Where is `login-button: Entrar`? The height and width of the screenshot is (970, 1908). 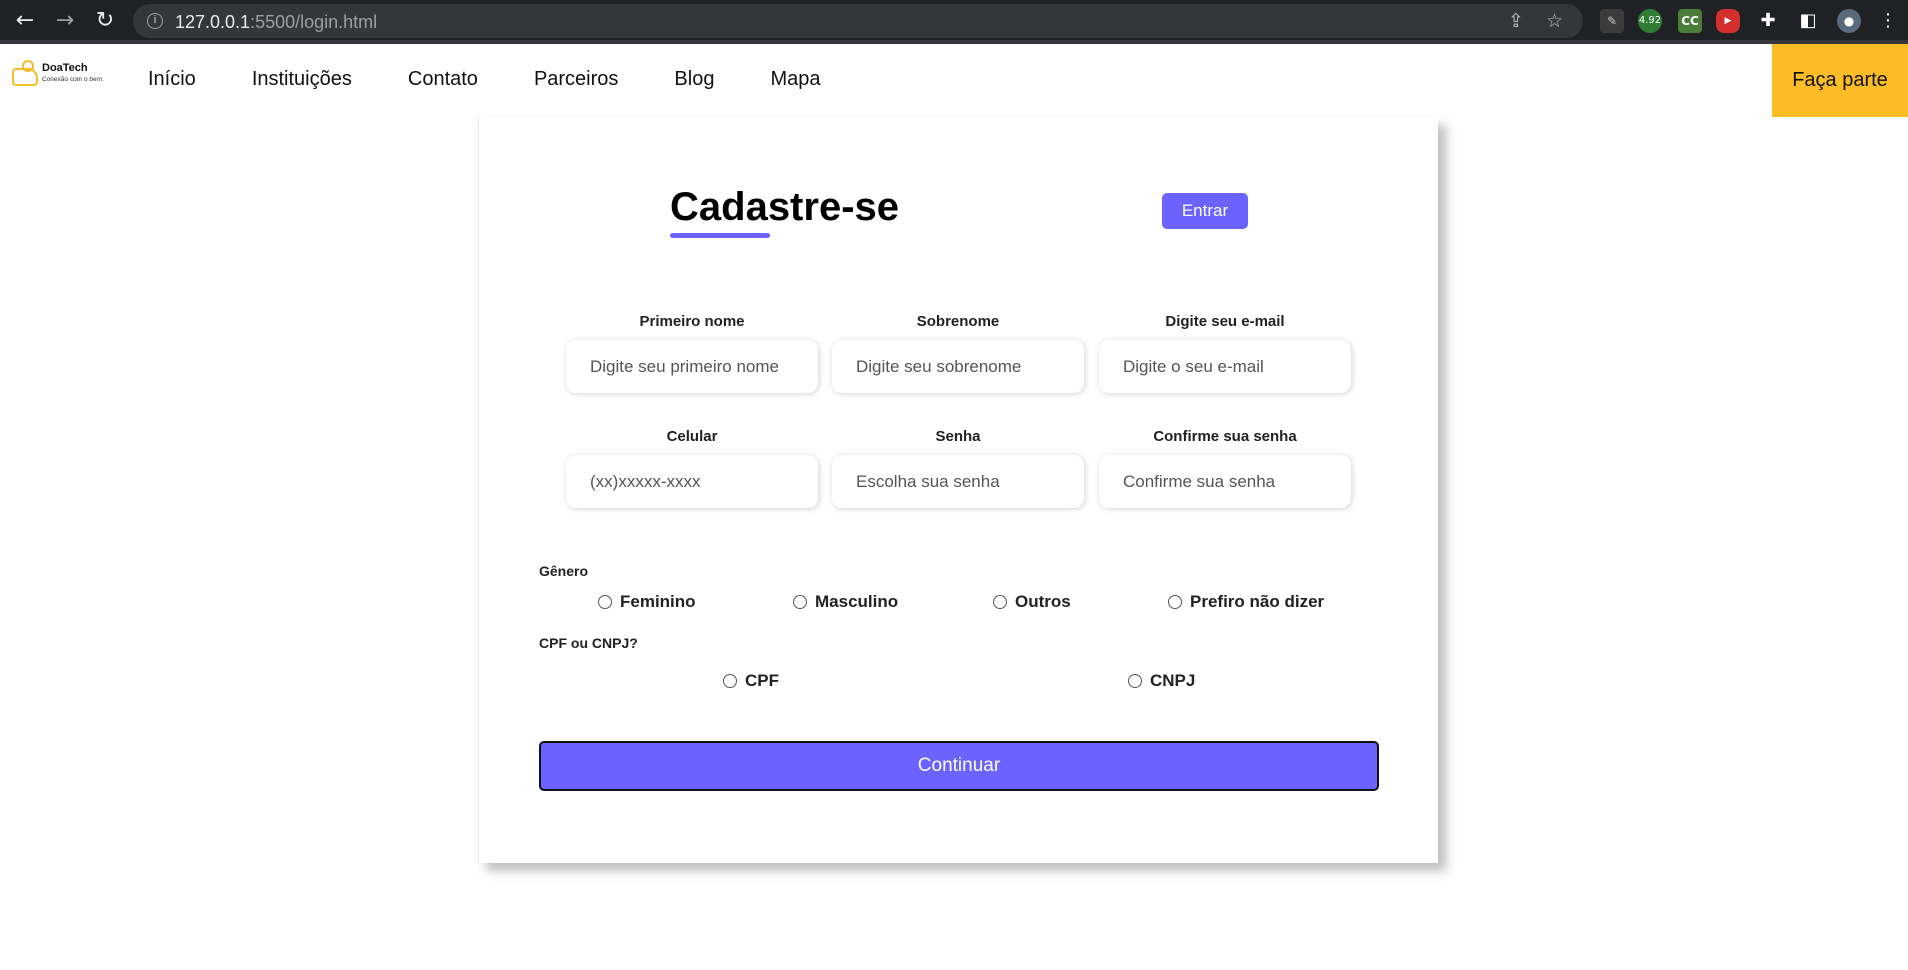
login-button: Entrar is located at coordinates (1205, 211).